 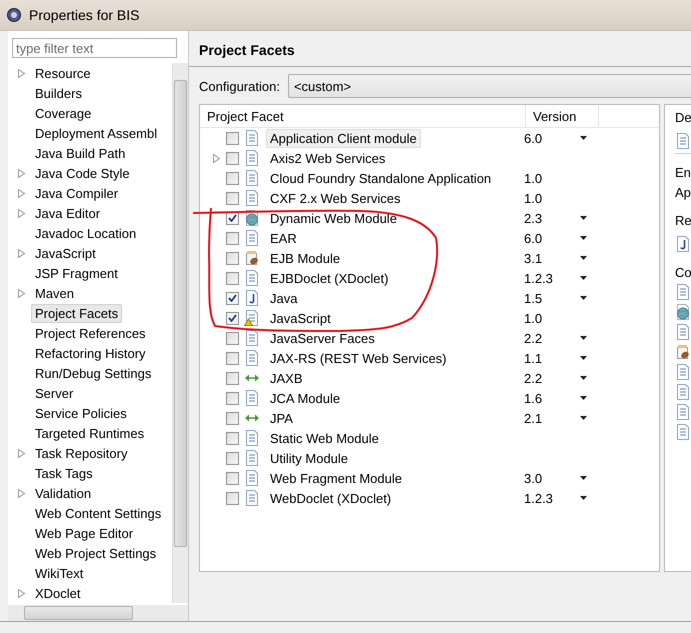 What do you see at coordinates (54, 293) in the screenshot?
I see `nav-item: Maven` at bounding box center [54, 293].